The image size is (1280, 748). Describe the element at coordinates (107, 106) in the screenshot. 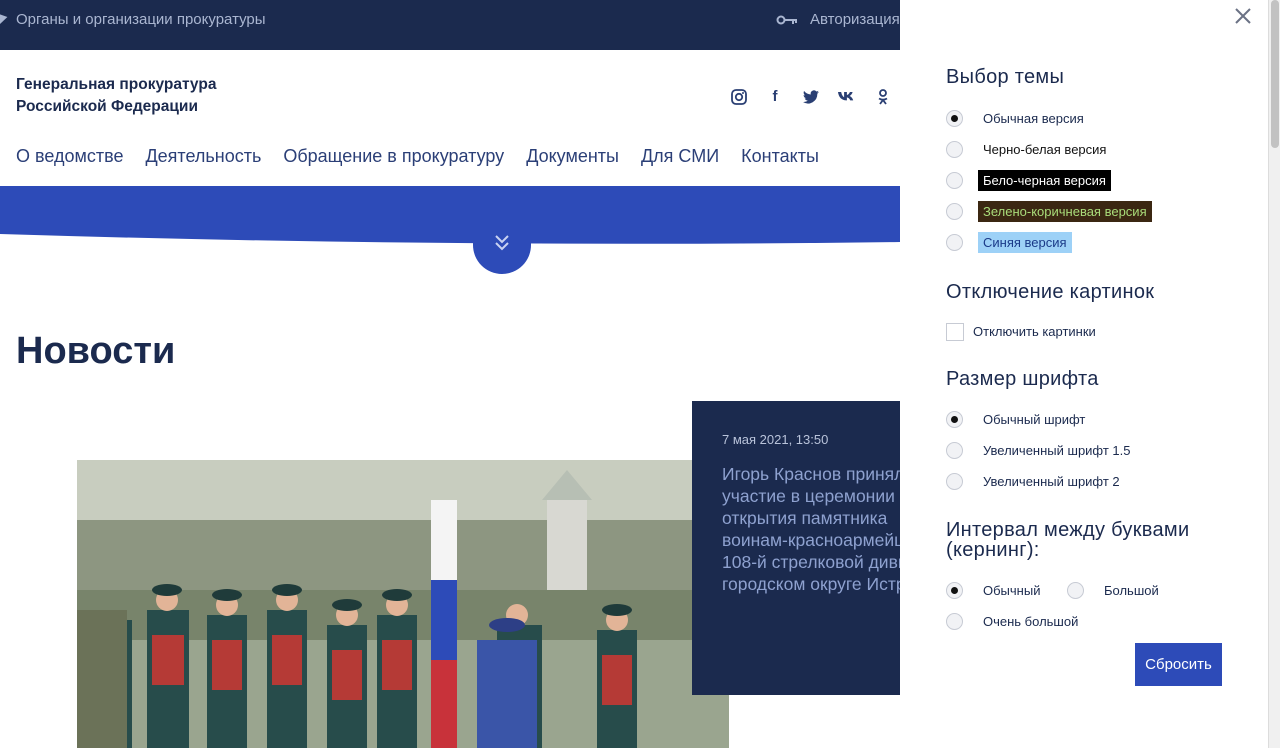

I see `brand-line-2: Российской Федерации` at that location.